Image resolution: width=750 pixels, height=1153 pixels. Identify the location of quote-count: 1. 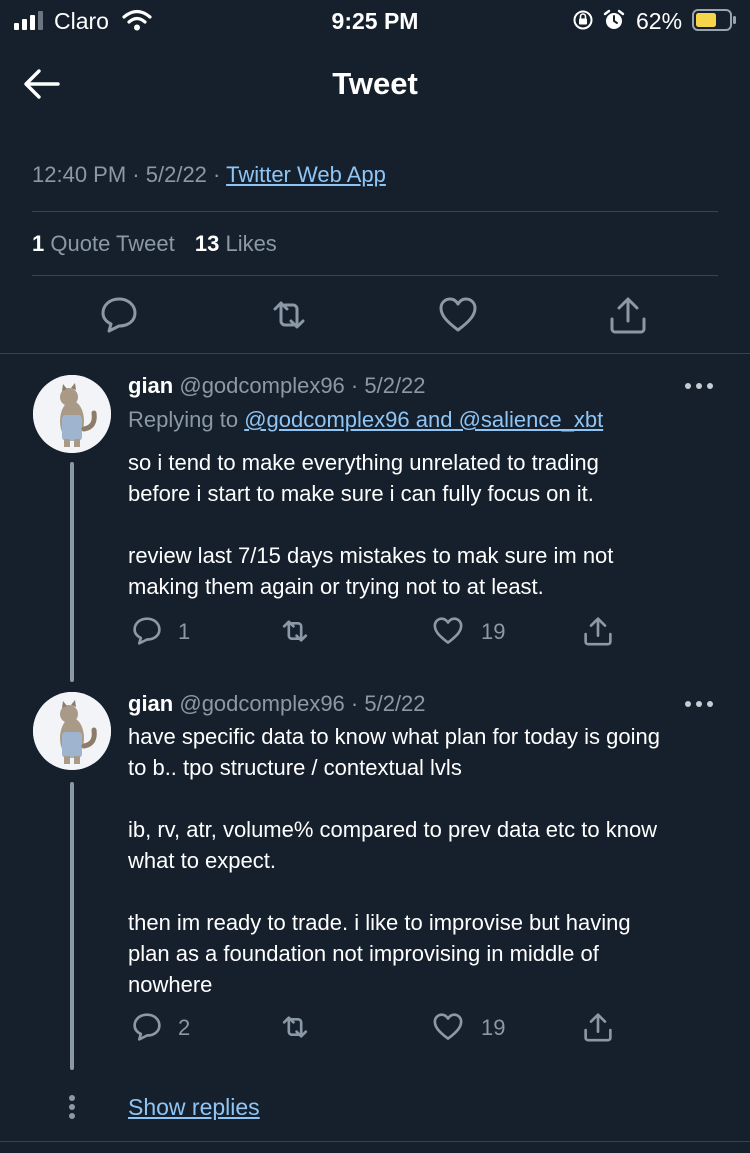
(38, 243).